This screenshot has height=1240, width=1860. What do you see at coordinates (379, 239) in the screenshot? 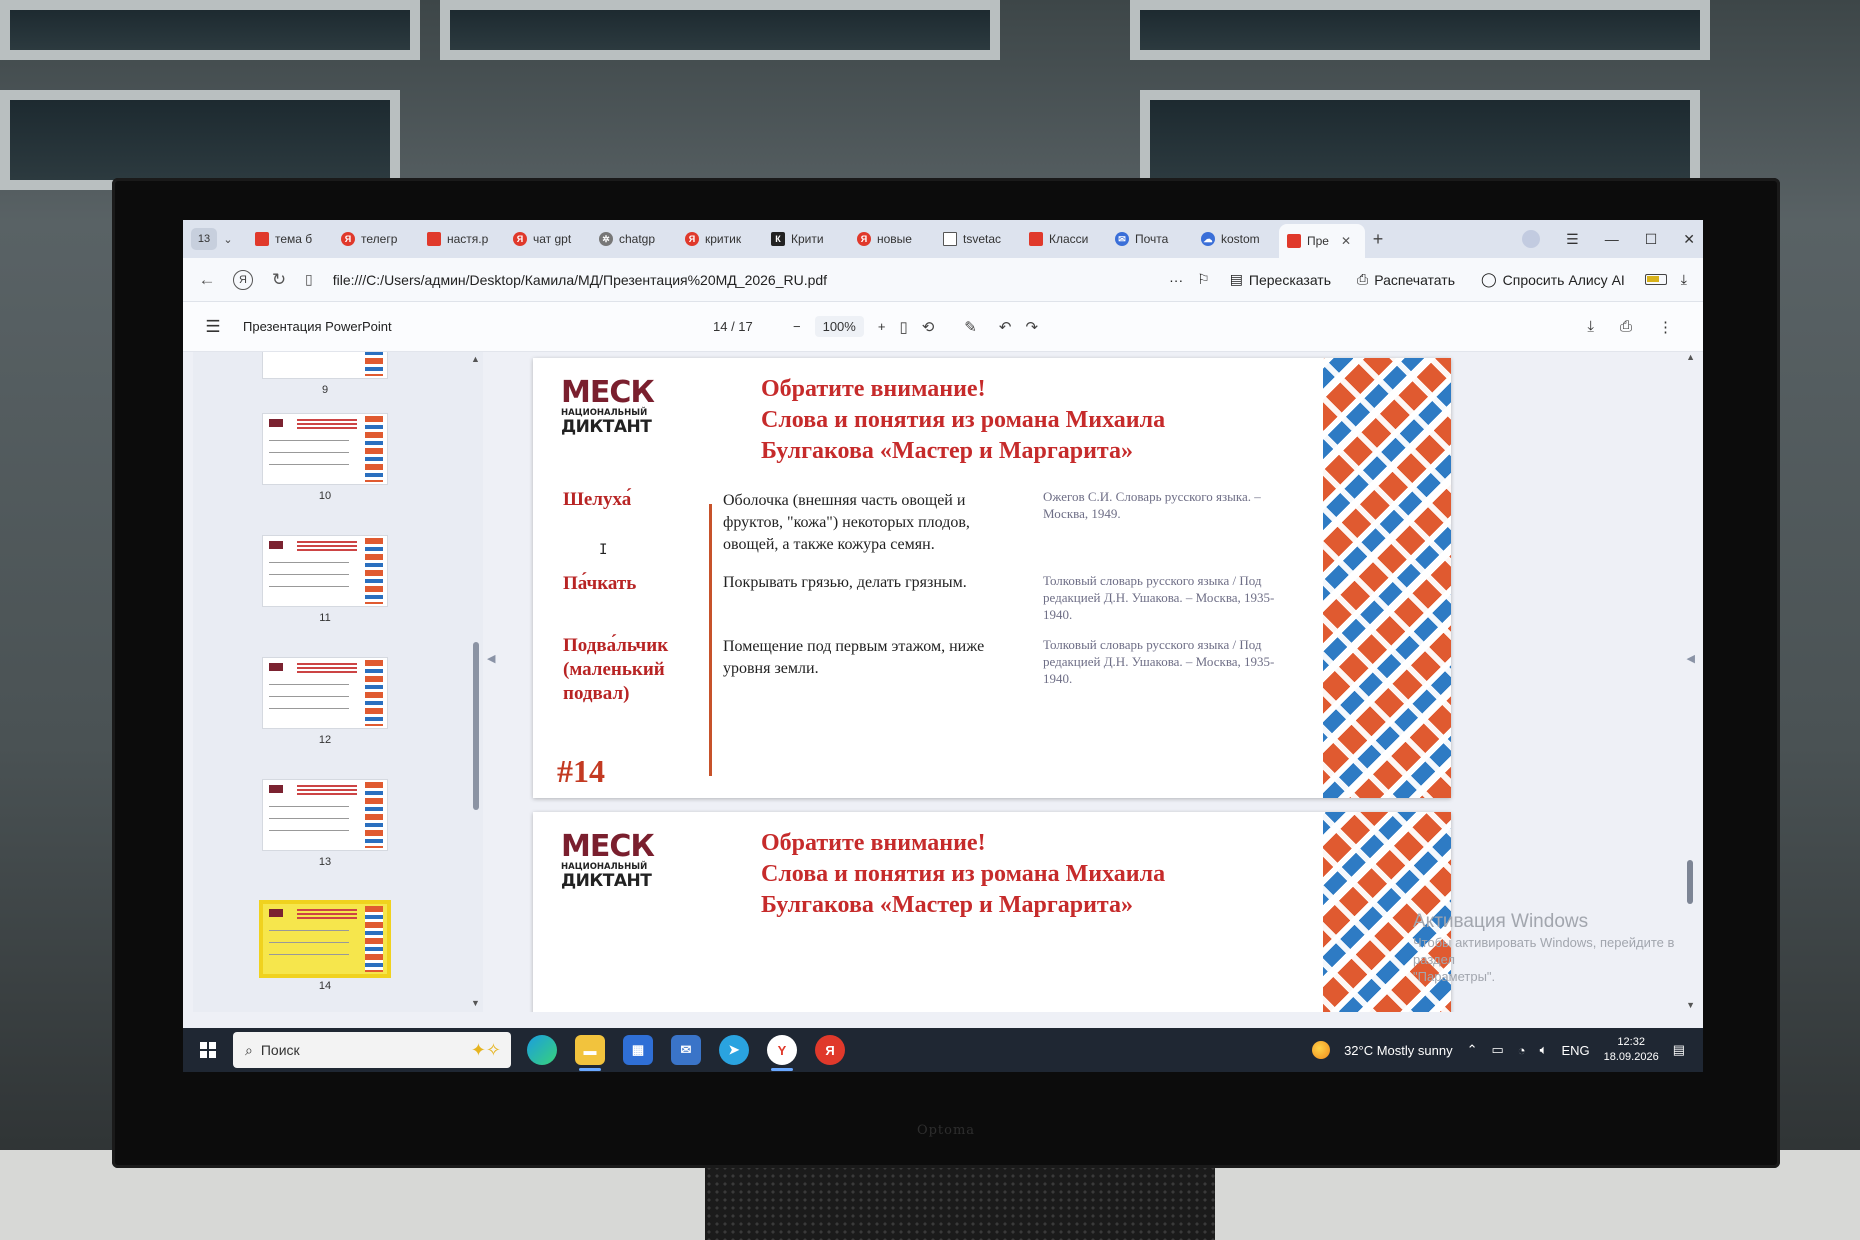
I see `tab-label: телегр` at bounding box center [379, 239].